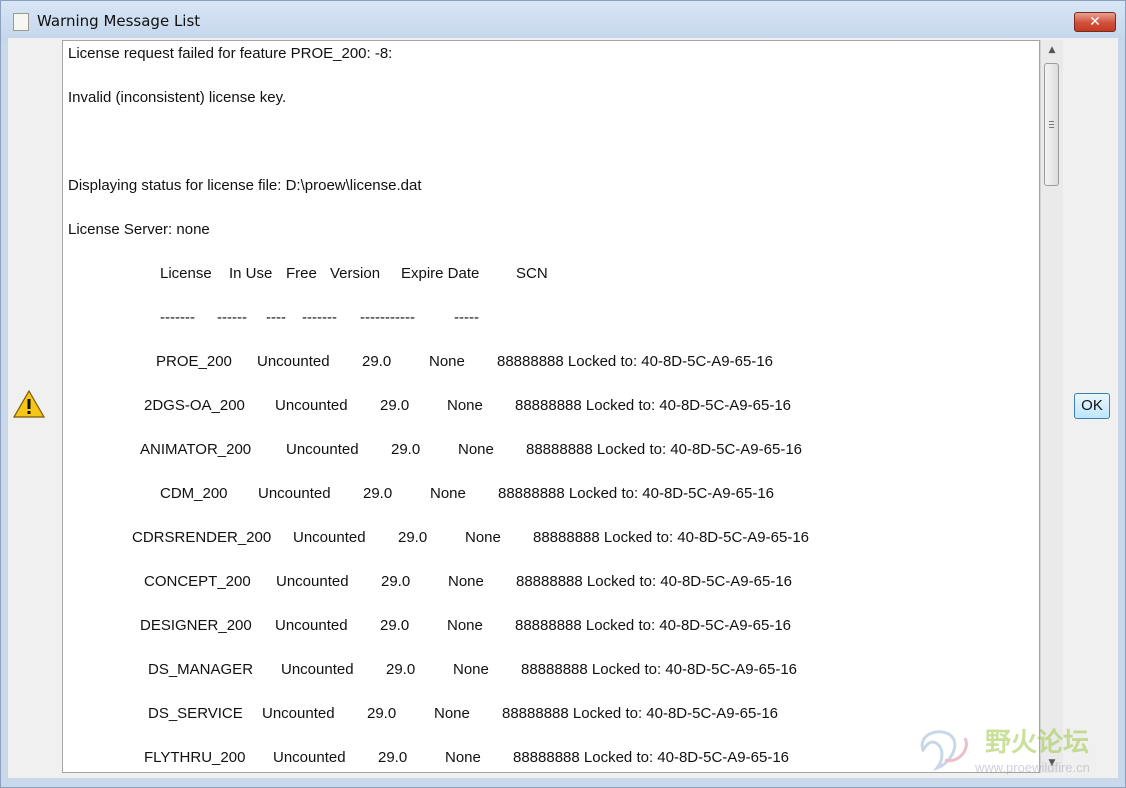  What do you see at coordinates (355, 273) in the screenshot?
I see `table-header-cell: Version` at bounding box center [355, 273].